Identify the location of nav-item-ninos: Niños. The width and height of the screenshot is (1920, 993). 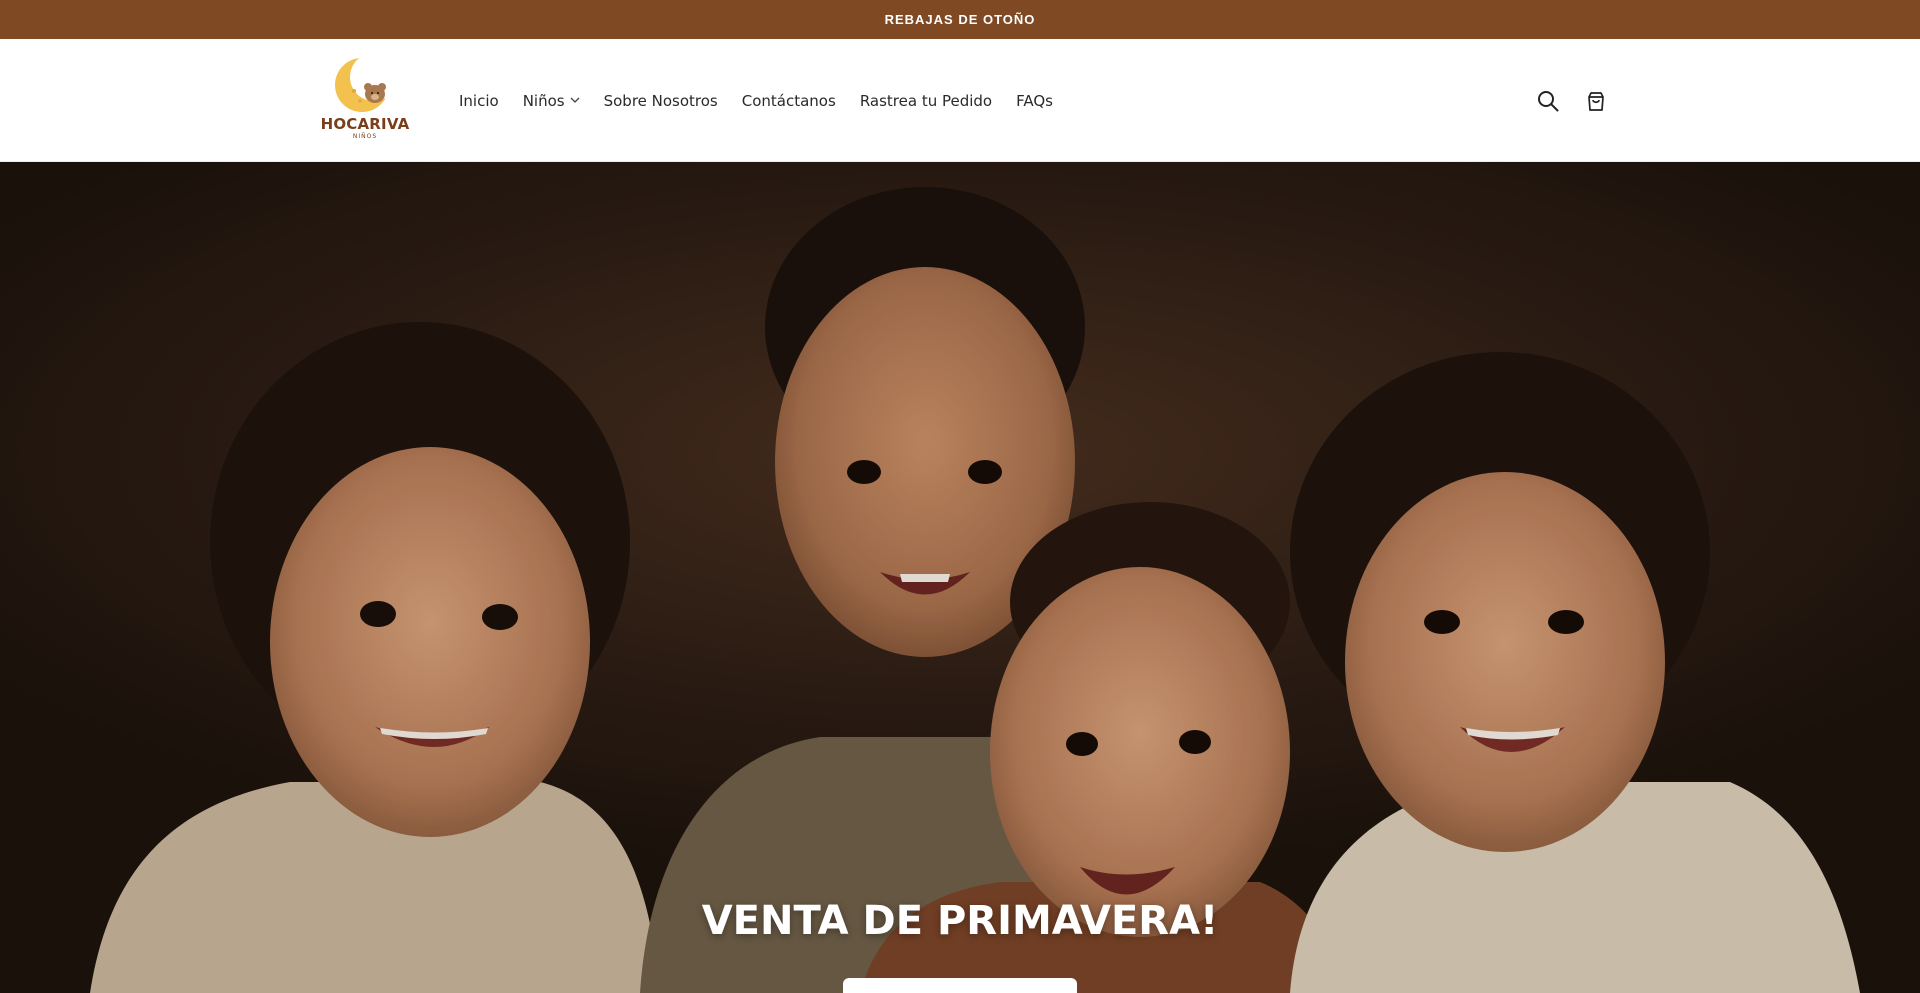
(551, 101).